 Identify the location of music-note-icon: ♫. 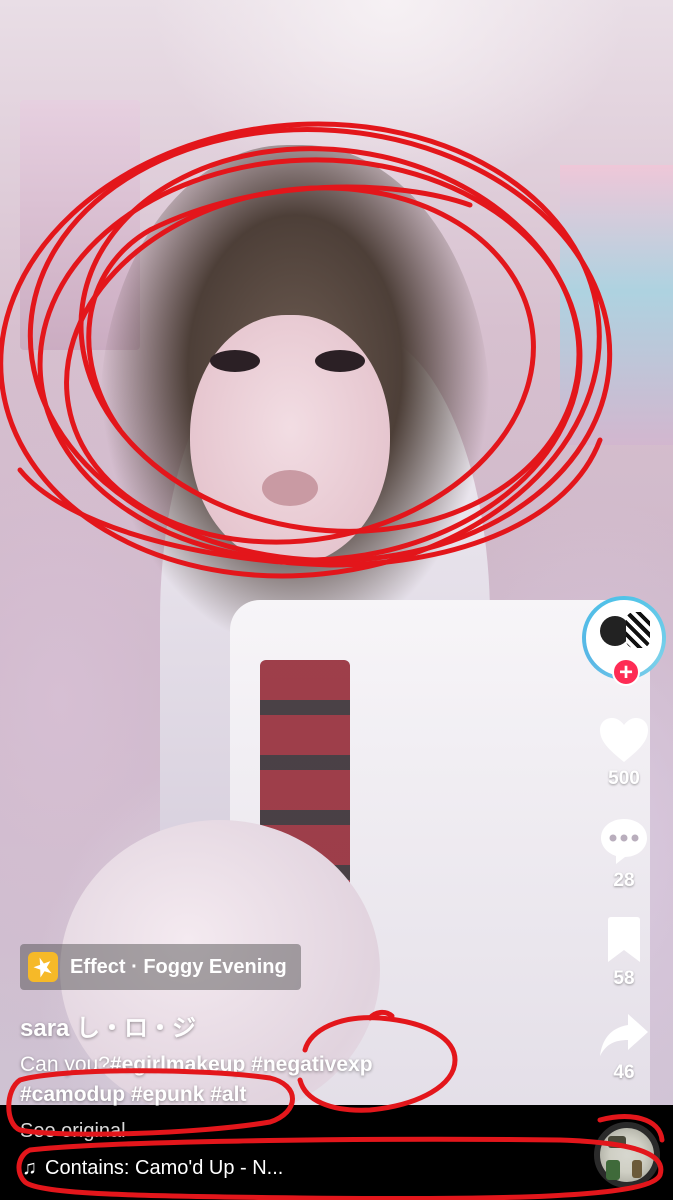
(29, 1168).